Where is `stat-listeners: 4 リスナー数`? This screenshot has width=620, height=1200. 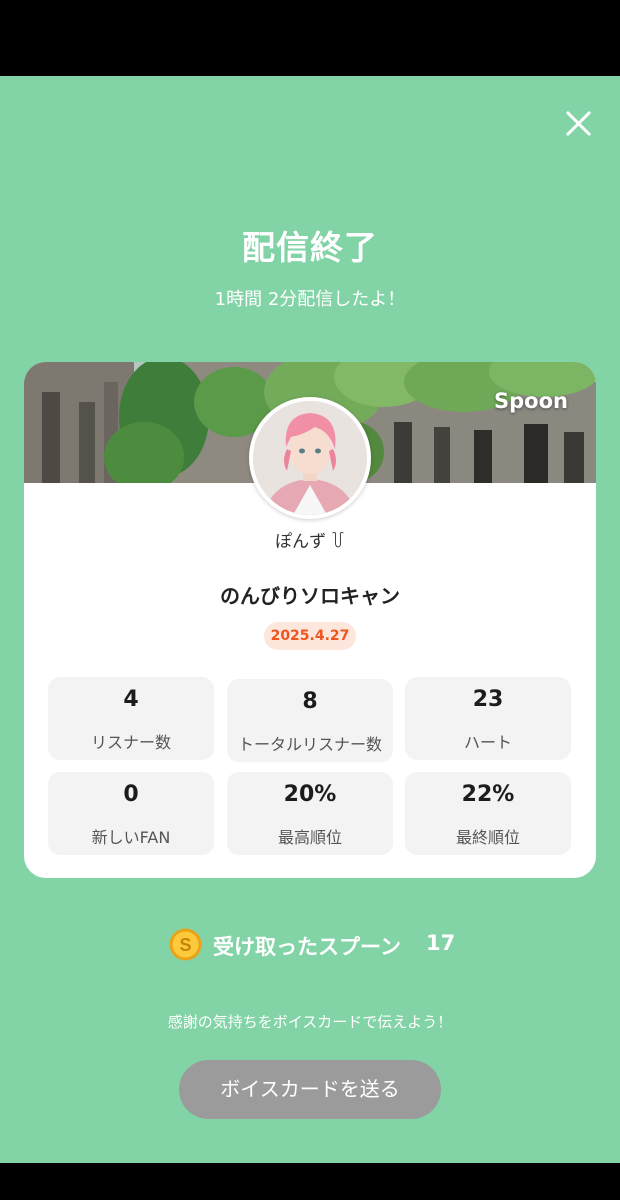
stat-listeners: 4 リスナー数 is located at coordinates (131, 718).